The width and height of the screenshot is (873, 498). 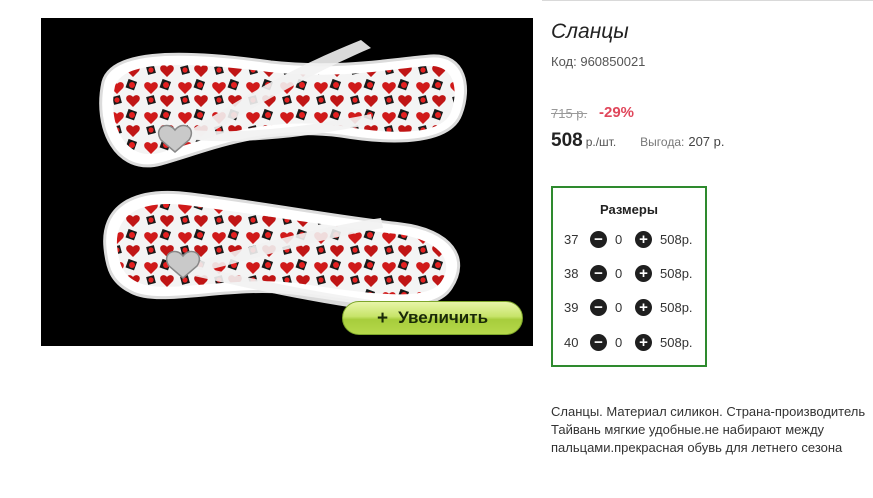 I want to click on size-row-40: 40 − 0 + 508р., so click(x=629, y=343).